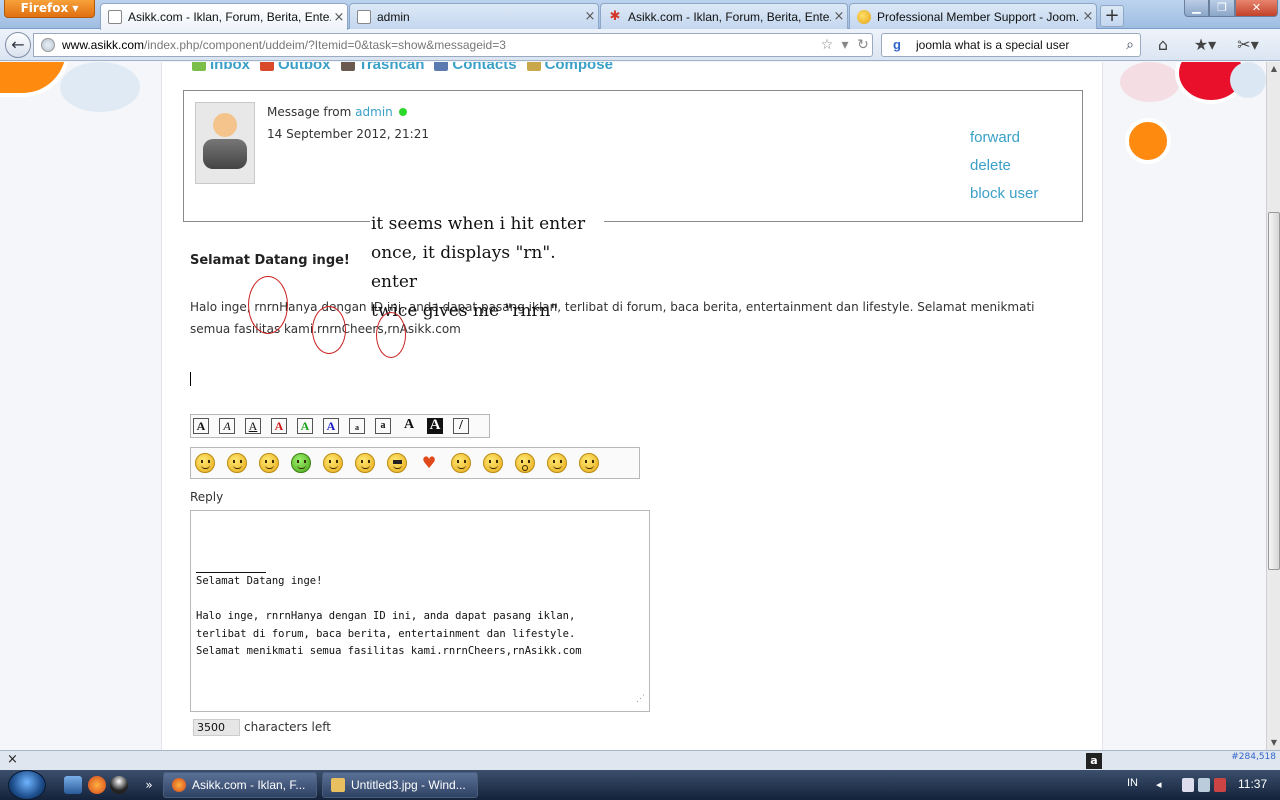 The width and height of the screenshot is (1280, 800). Describe the element at coordinates (1004, 193) in the screenshot. I see `block-user-link: block user` at that location.